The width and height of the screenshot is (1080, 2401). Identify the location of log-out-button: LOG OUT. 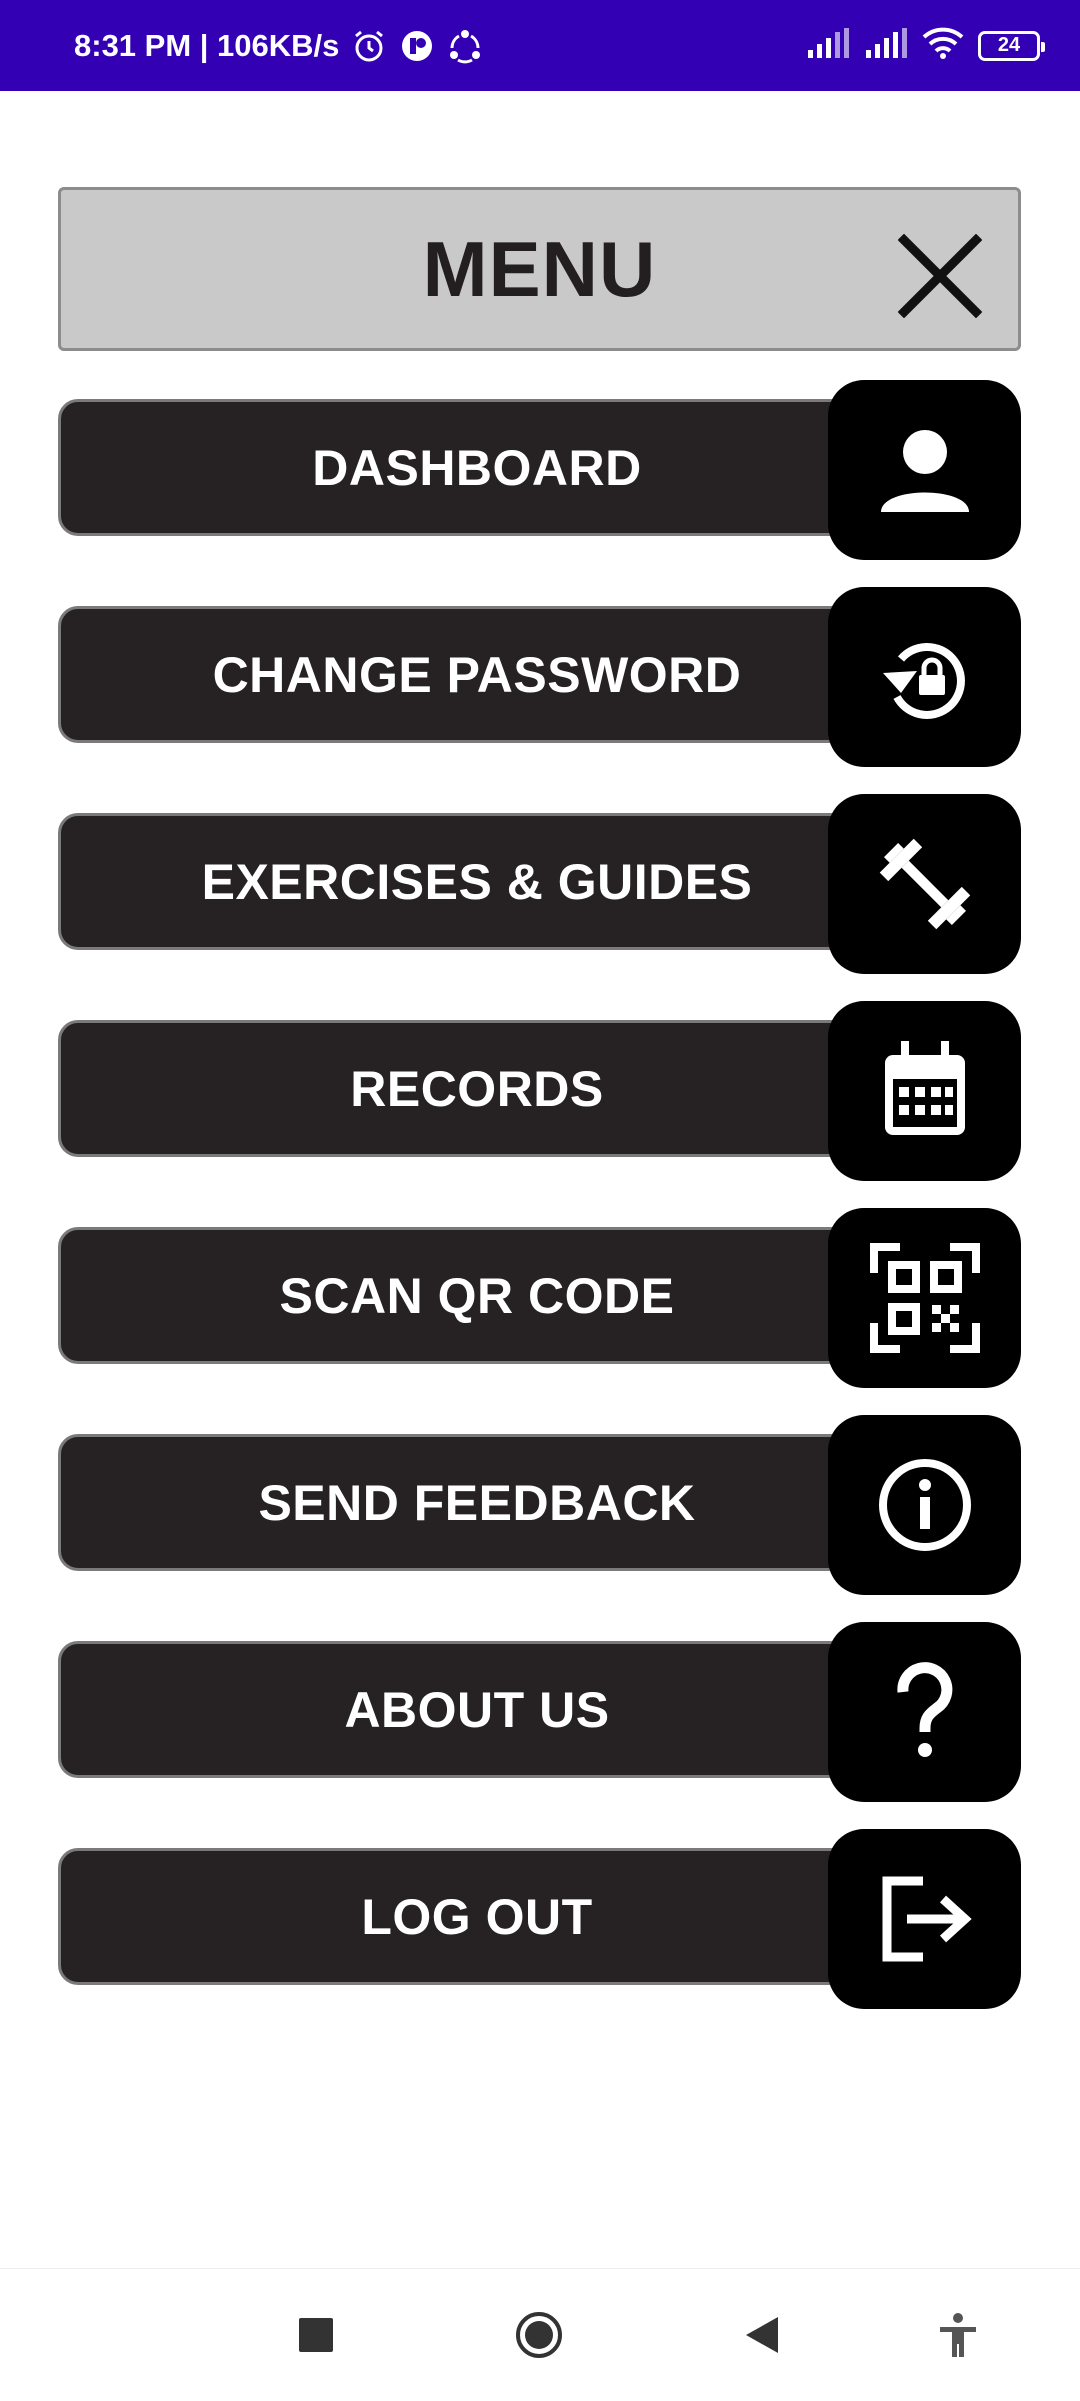
(498, 1916).